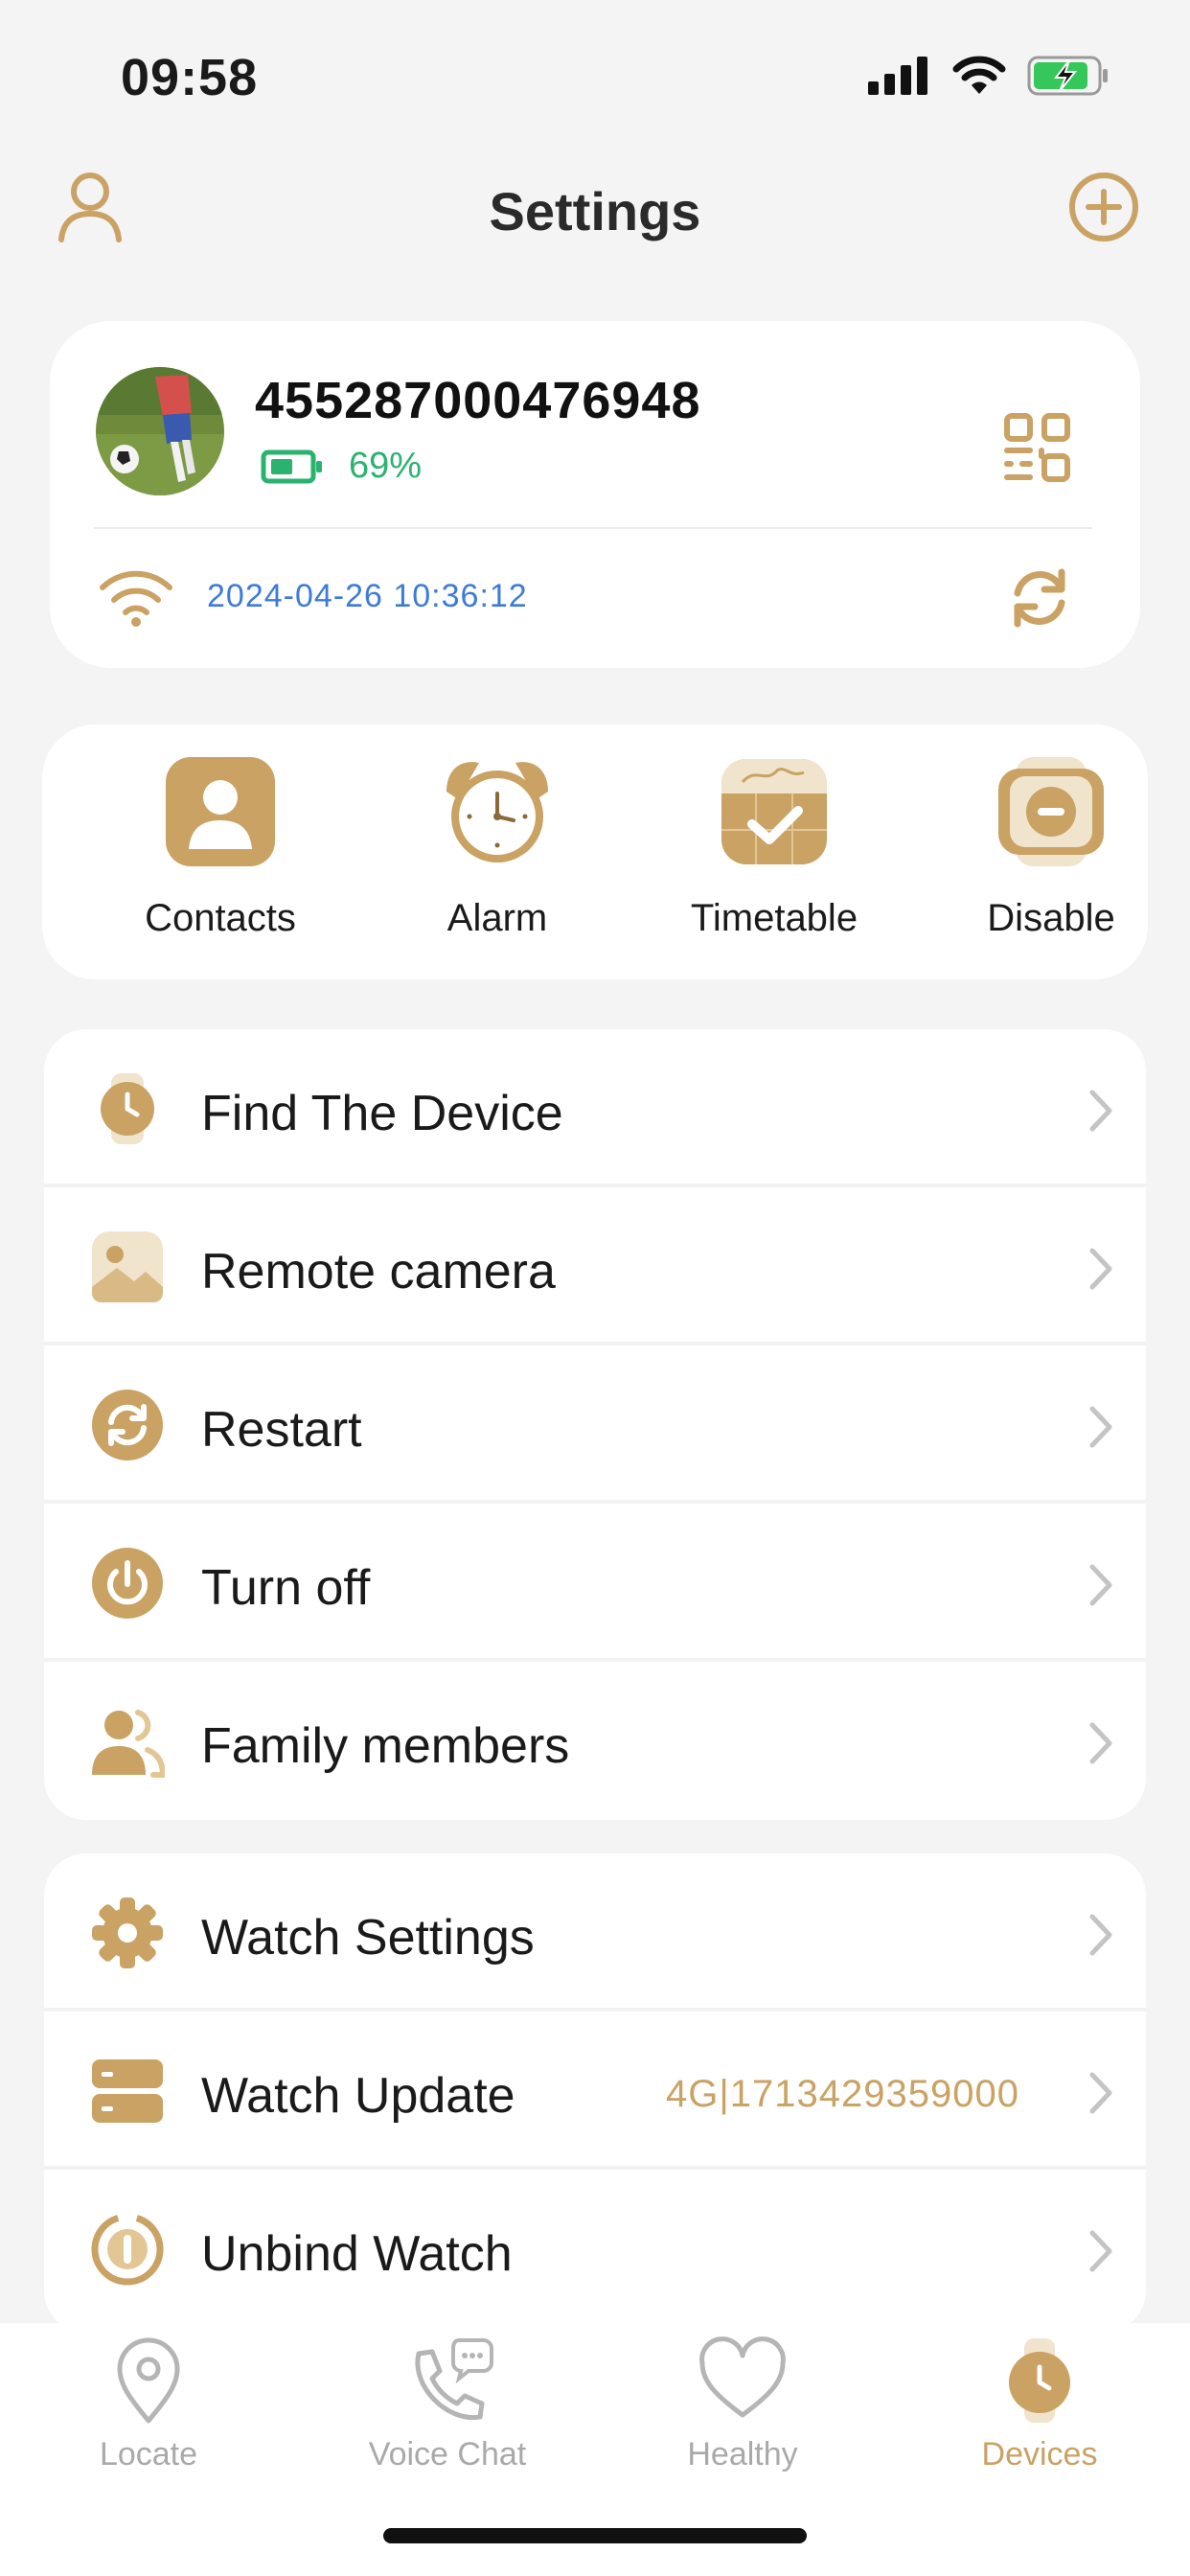 Image resolution: width=1190 pixels, height=2576 pixels. Describe the element at coordinates (898, 76) in the screenshot. I see `cellular-signal-icon` at that location.